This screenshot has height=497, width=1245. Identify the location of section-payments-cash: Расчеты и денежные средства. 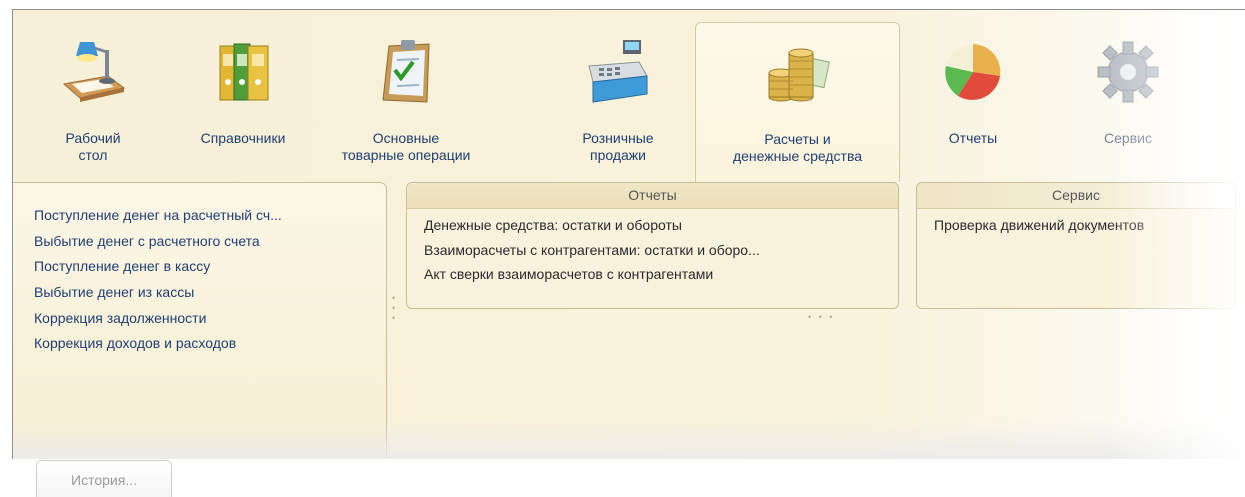
(797, 102).